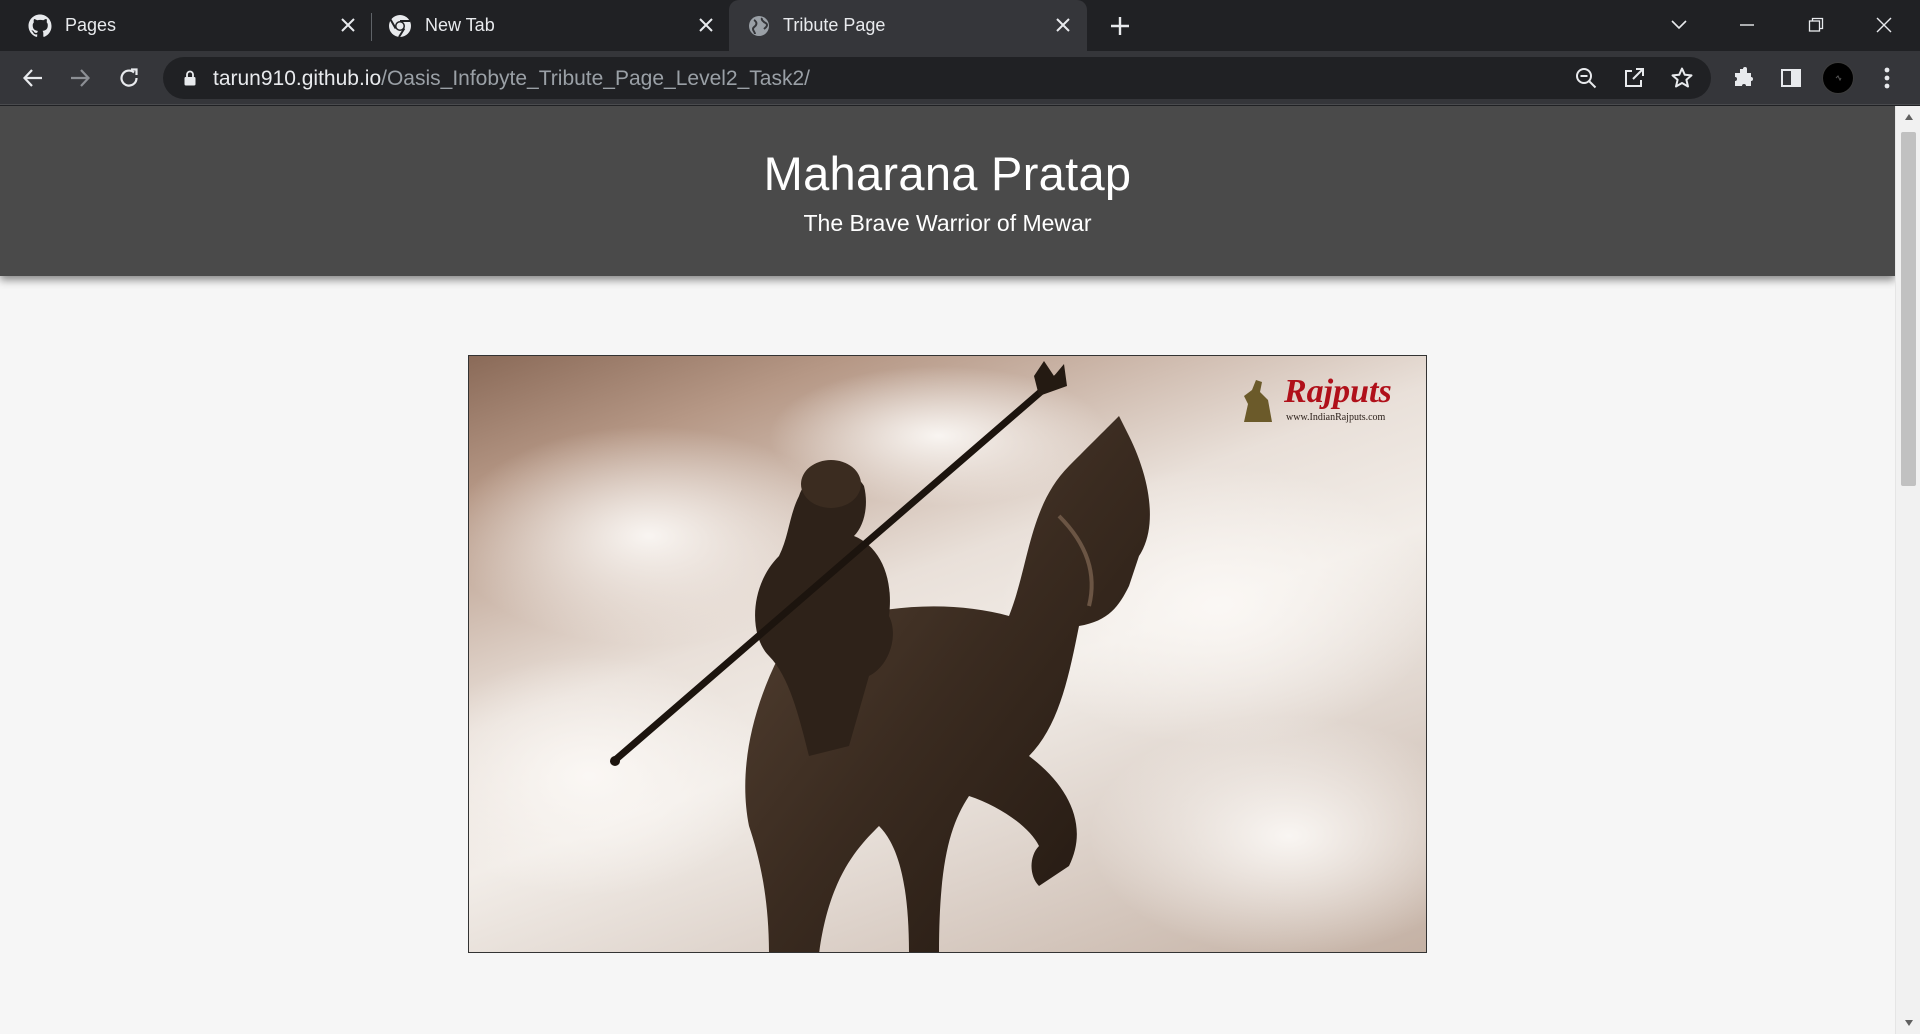 This screenshot has width=1920, height=1034. What do you see at coordinates (1887, 78) in the screenshot?
I see `menu-icon` at bounding box center [1887, 78].